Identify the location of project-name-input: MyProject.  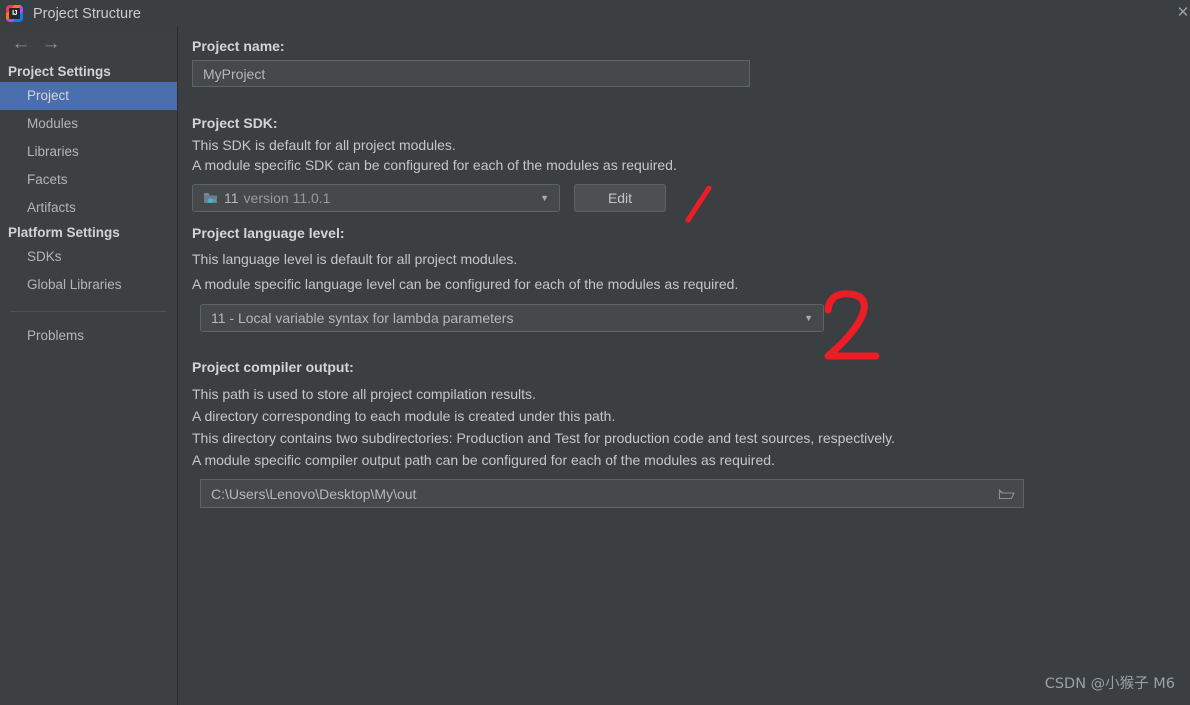
(471, 73).